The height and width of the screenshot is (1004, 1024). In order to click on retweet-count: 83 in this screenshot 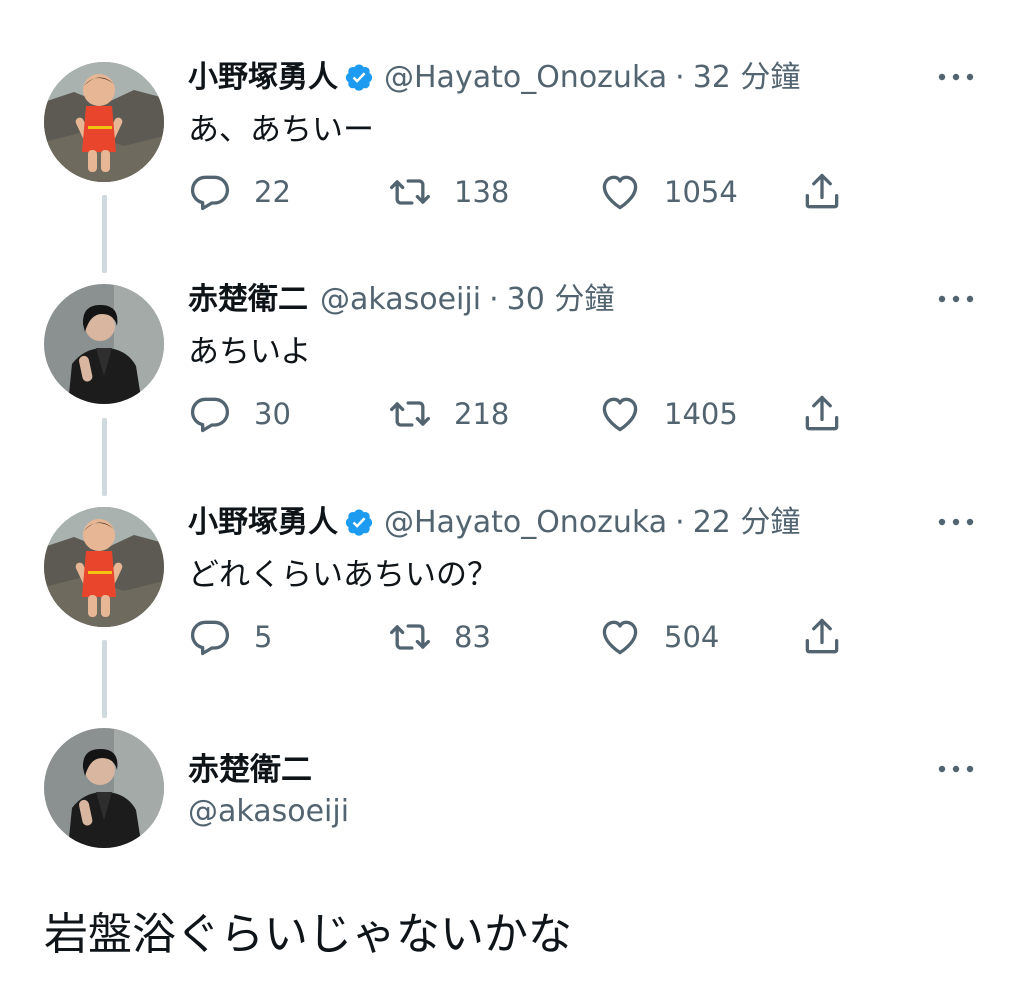, I will do `click(472, 637)`.